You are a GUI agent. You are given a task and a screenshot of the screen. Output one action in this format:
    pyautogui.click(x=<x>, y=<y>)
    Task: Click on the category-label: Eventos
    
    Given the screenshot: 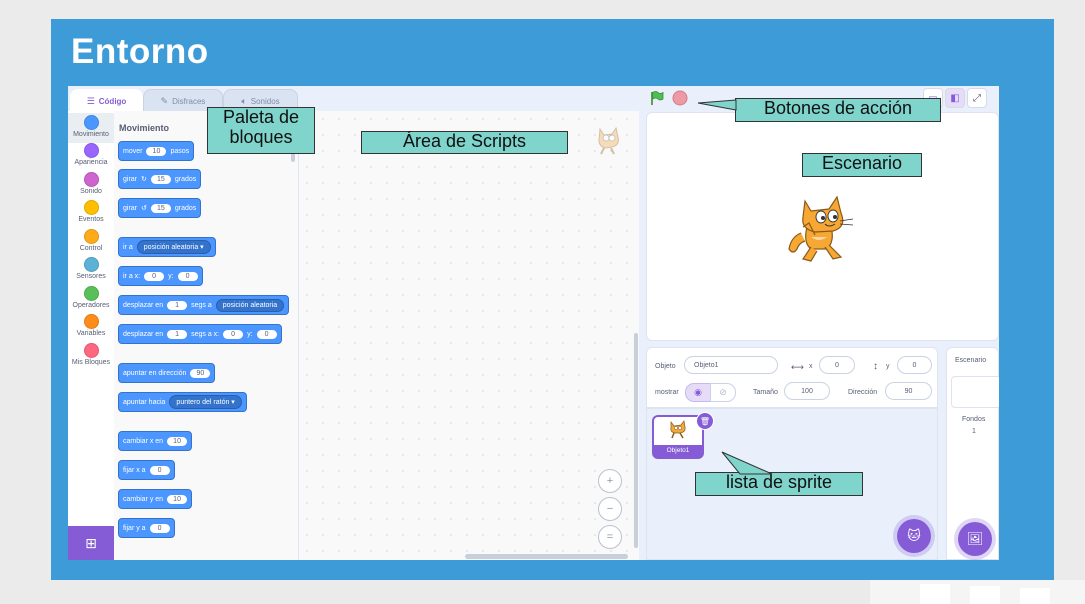 What is the action you would take?
    pyautogui.click(x=91, y=219)
    